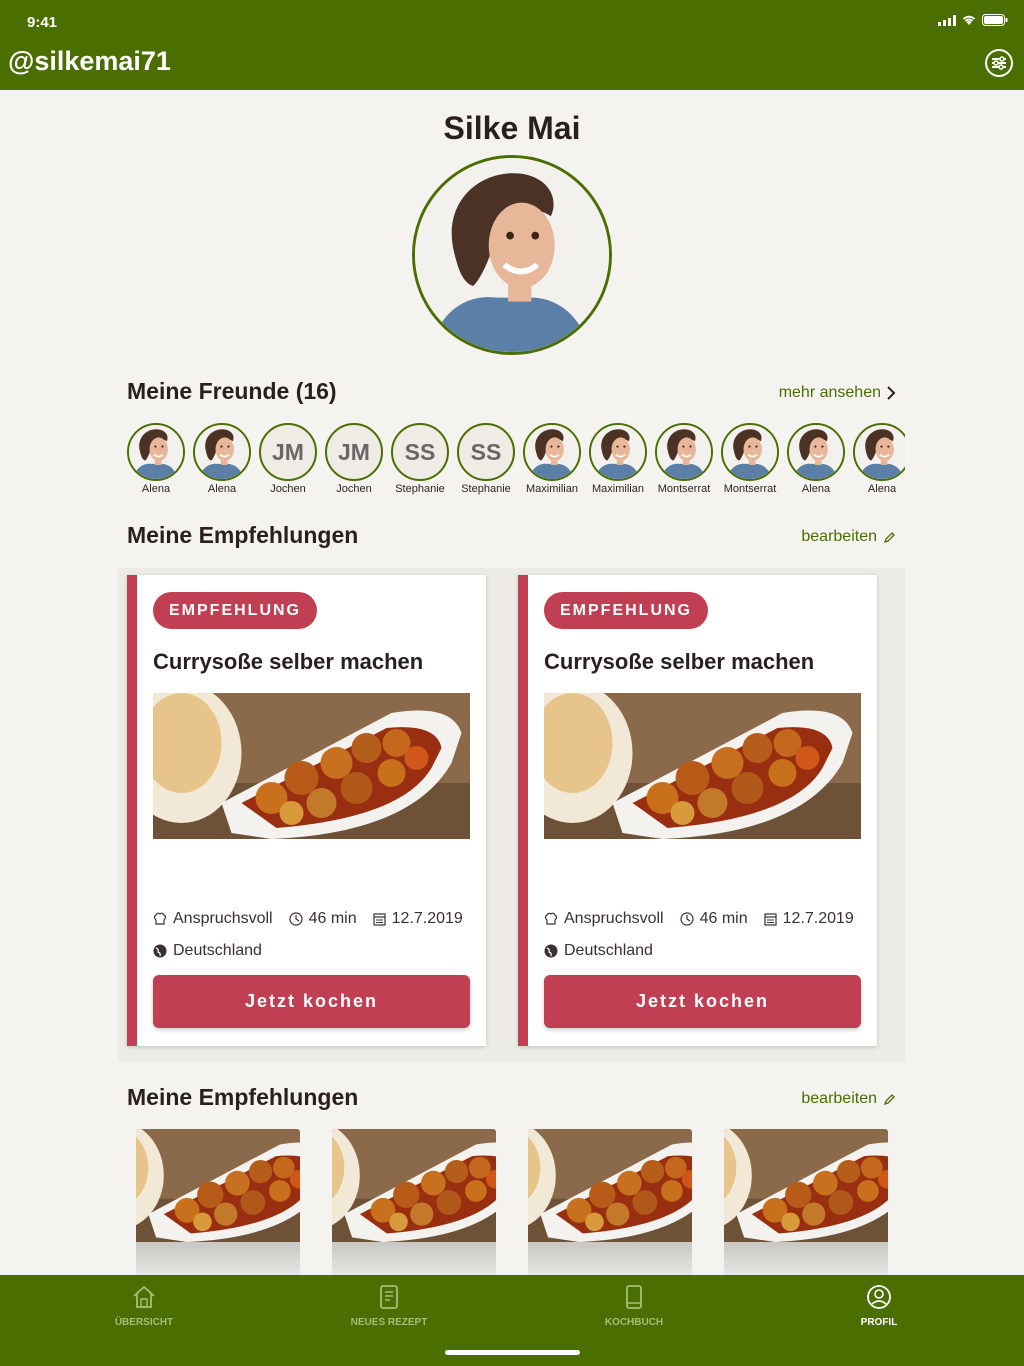 Image resolution: width=1024 pixels, height=1366 pixels. Describe the element at coordinates (839, 1098) in the screenshot. I see `edit-label-2: bearbeiten` at that location.